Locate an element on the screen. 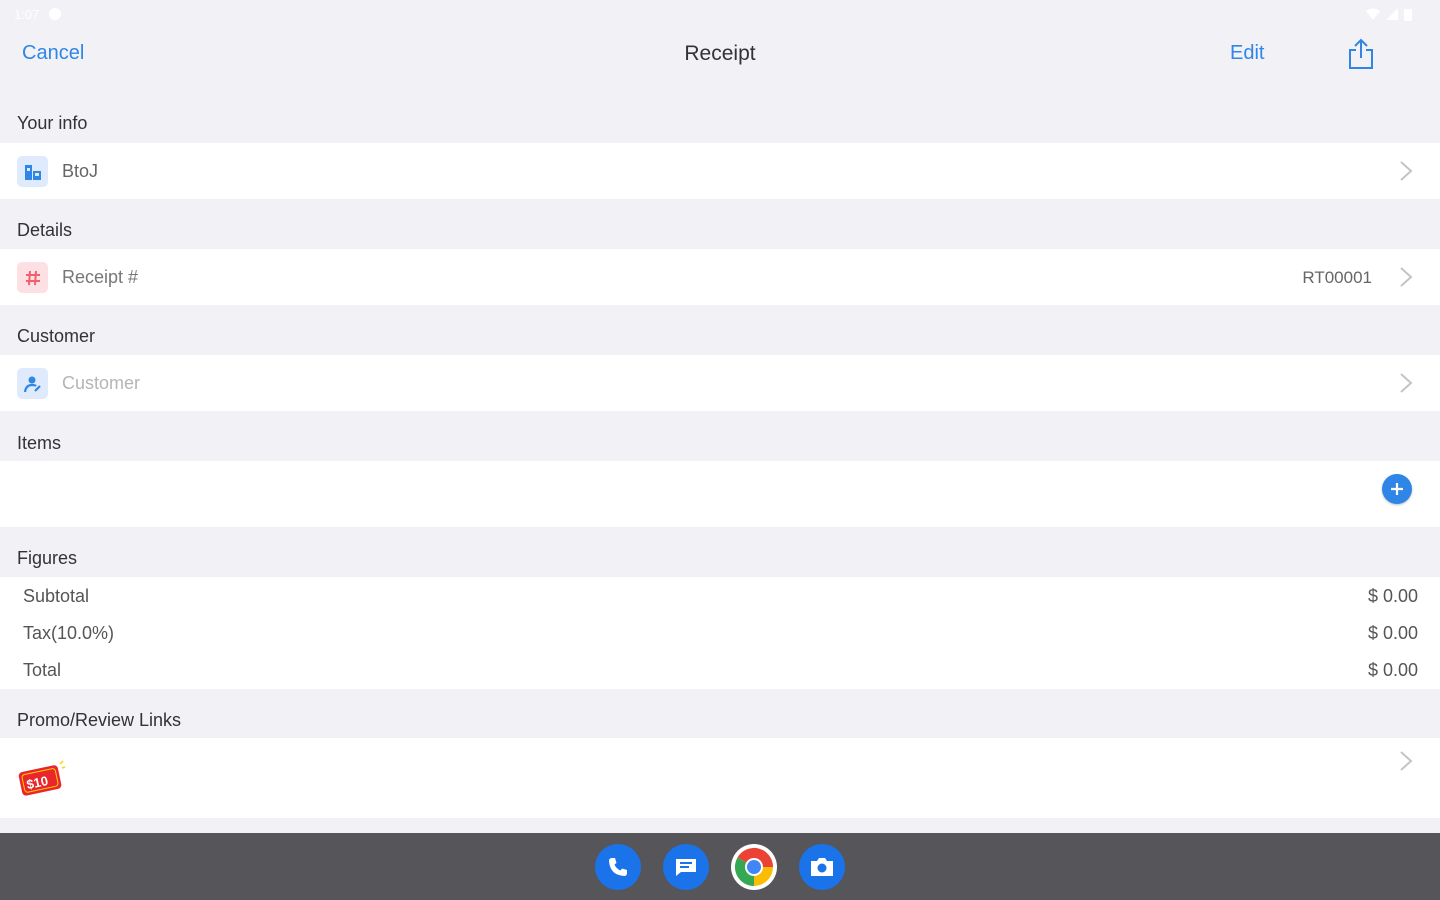  items-row is located at coordinates (720, 494).